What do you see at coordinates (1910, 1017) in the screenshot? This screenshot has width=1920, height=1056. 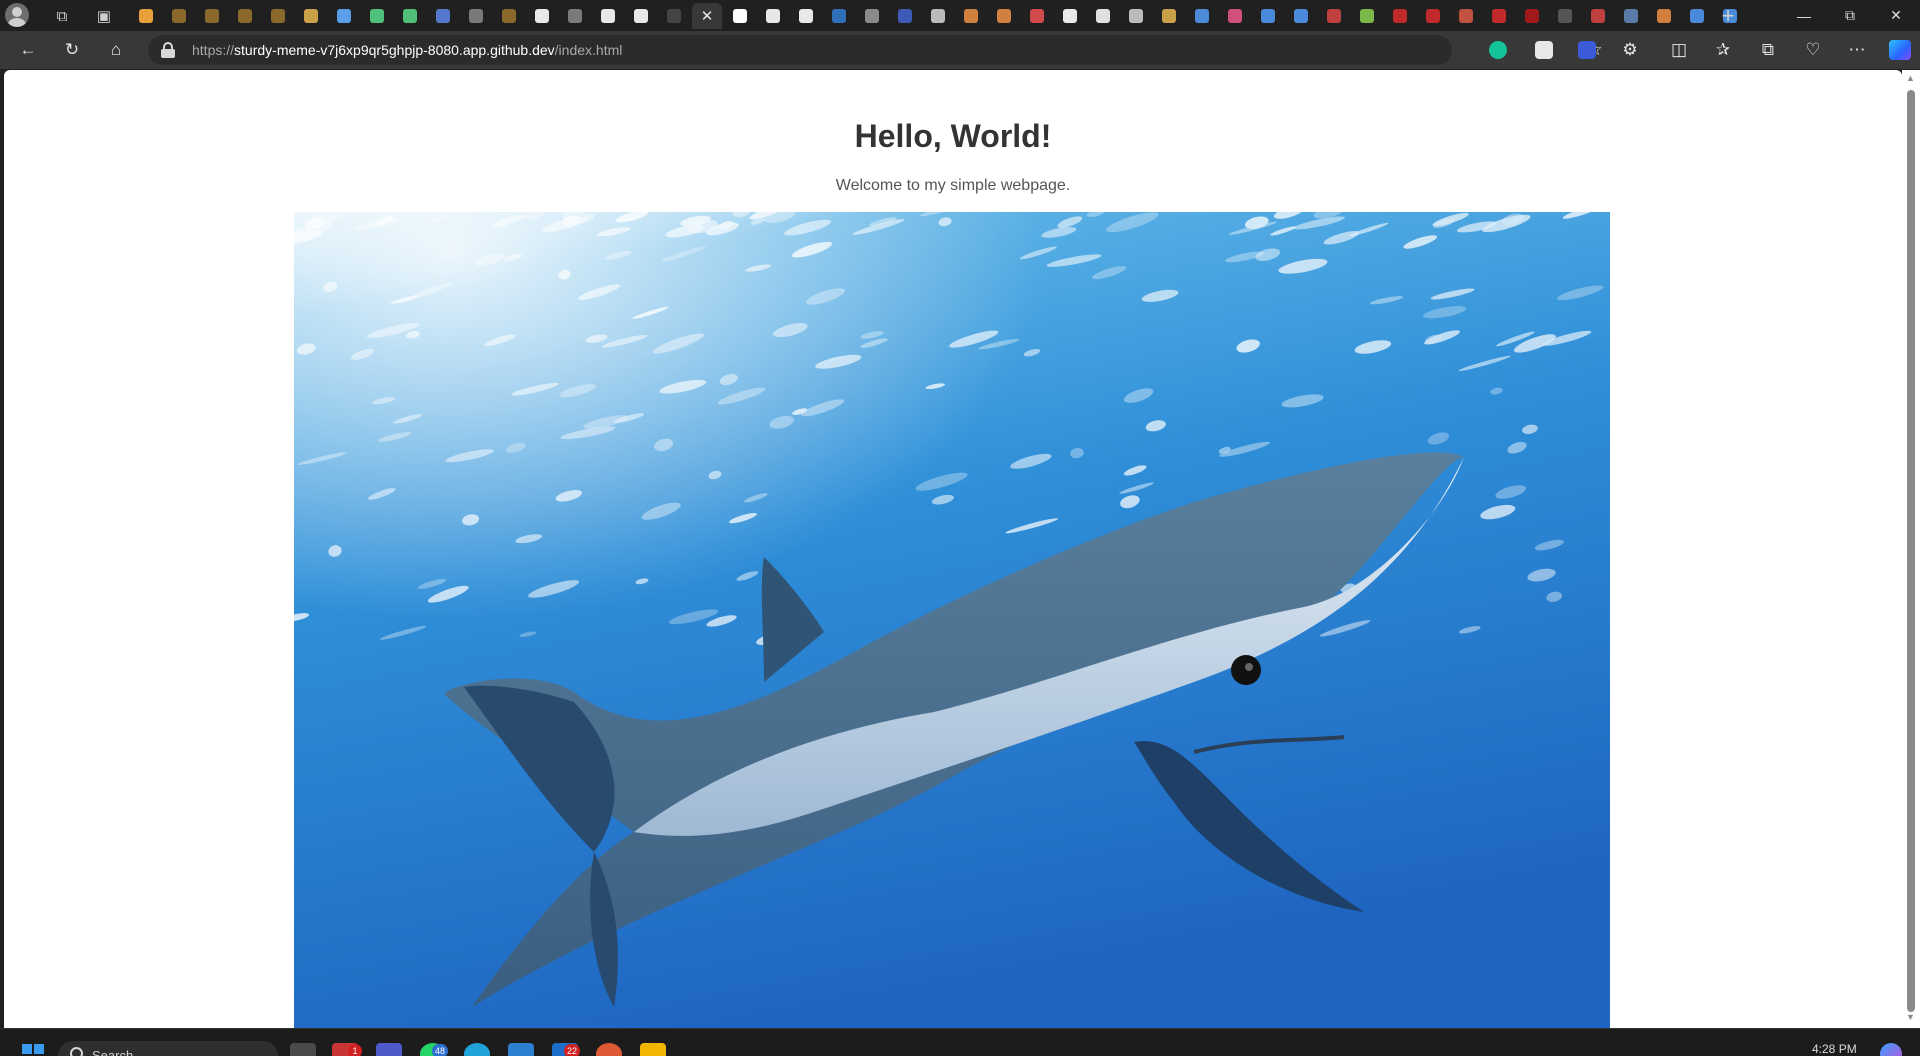 I see `scroll-down-icon: ▼` at bounding box center [1910, 1017].